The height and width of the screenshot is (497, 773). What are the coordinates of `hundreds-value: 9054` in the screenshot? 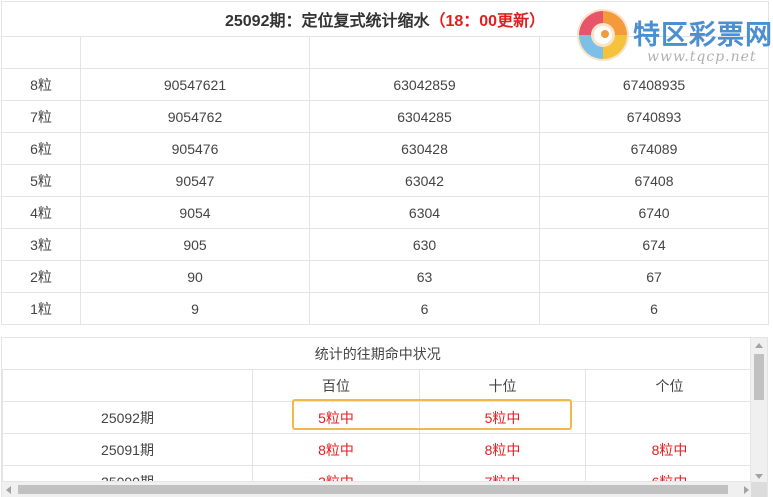 It's located at (195, 212).